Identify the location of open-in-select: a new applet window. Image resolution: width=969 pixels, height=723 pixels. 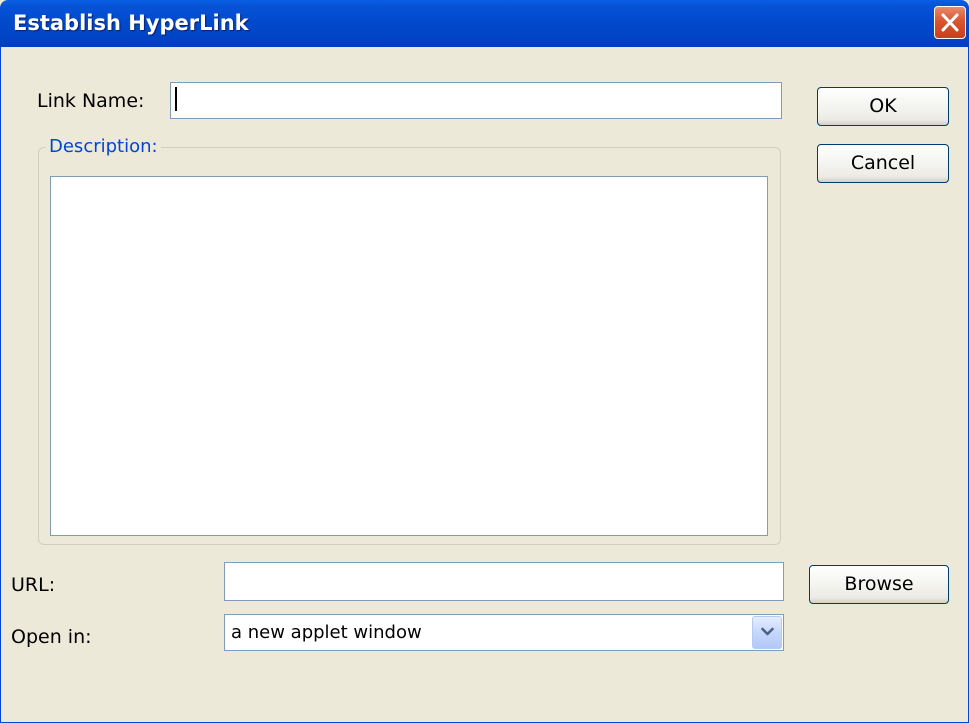
(504, 632).